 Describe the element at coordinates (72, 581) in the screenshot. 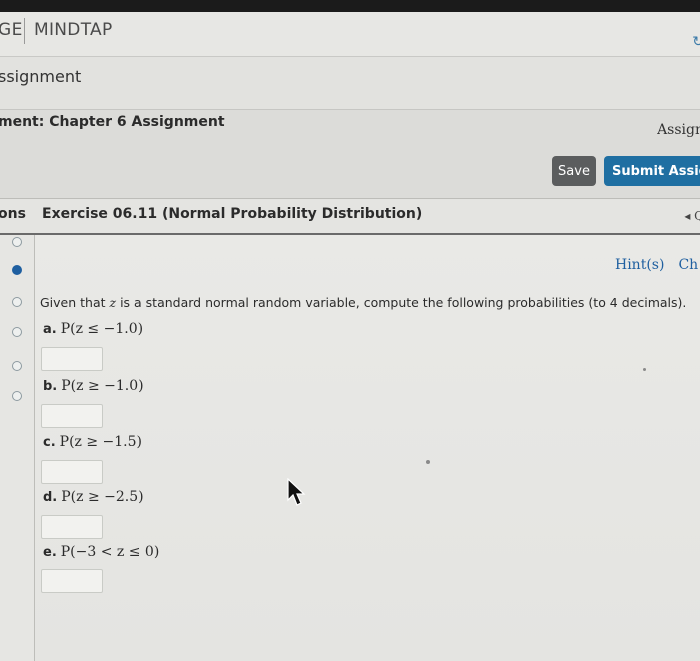

I see `answer-input-e` at that location.